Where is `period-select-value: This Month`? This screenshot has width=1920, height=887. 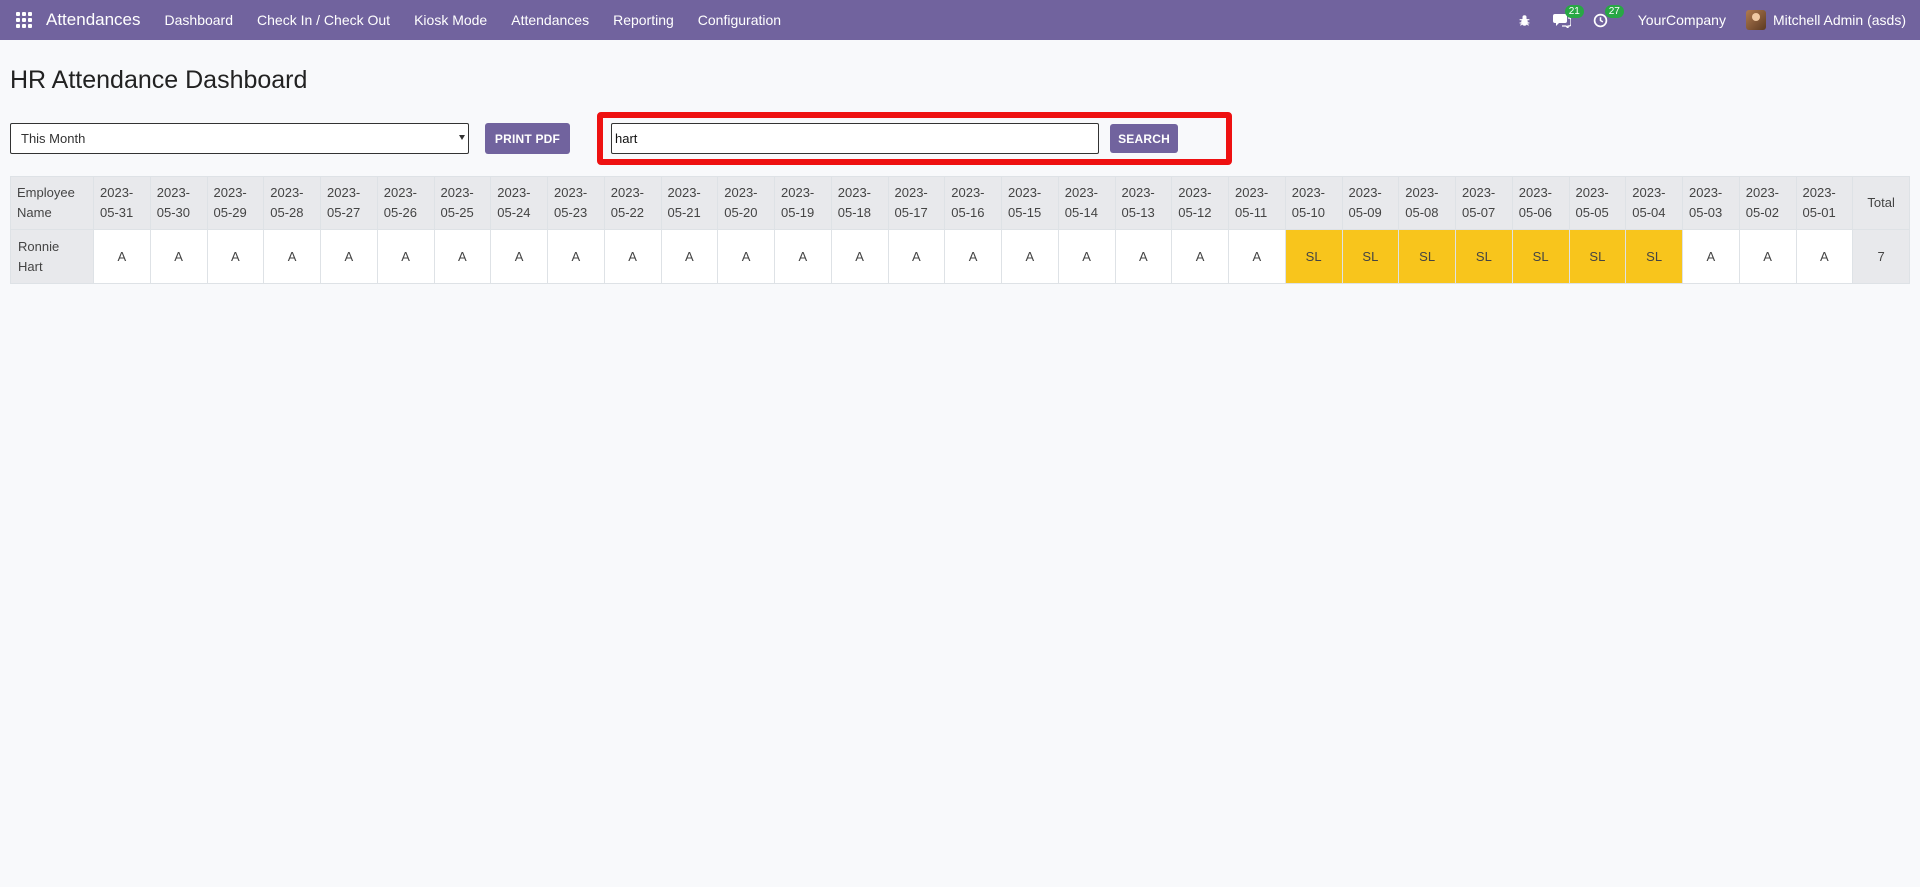
period-select-value: This Month is located at coordinates (53, 138).